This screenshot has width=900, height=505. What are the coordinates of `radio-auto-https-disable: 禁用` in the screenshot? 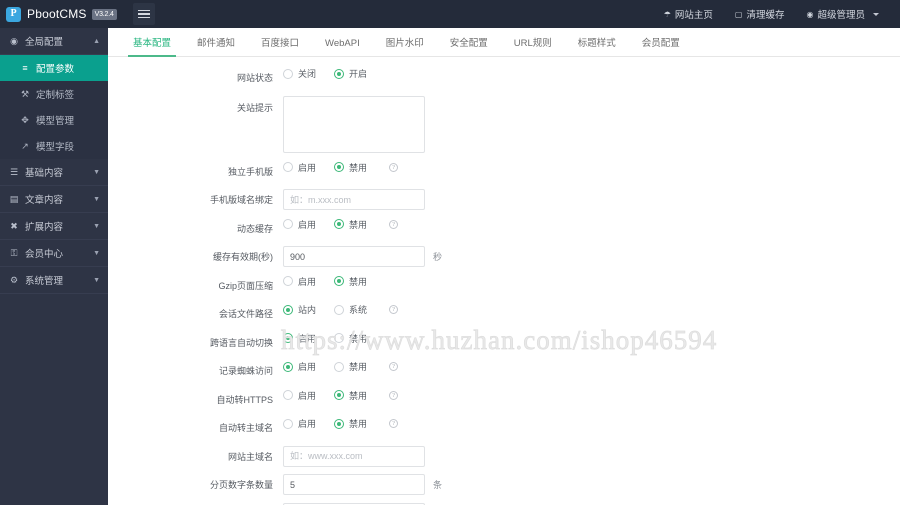 It's located at (350, 395).